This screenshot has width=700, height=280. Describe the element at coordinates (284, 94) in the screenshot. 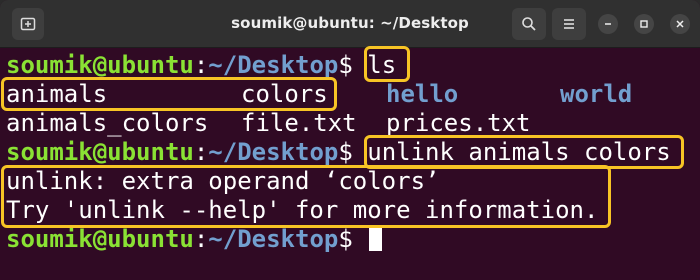

I see `ls-entry: colors` at that location.